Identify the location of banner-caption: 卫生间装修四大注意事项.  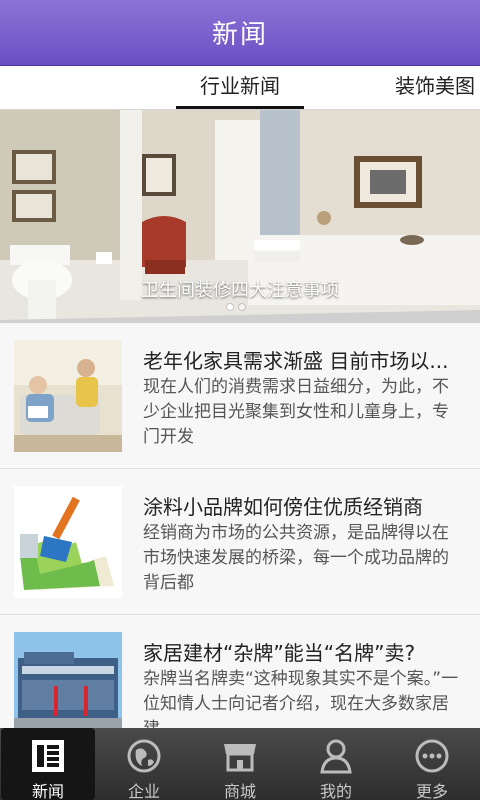
(240, 290).